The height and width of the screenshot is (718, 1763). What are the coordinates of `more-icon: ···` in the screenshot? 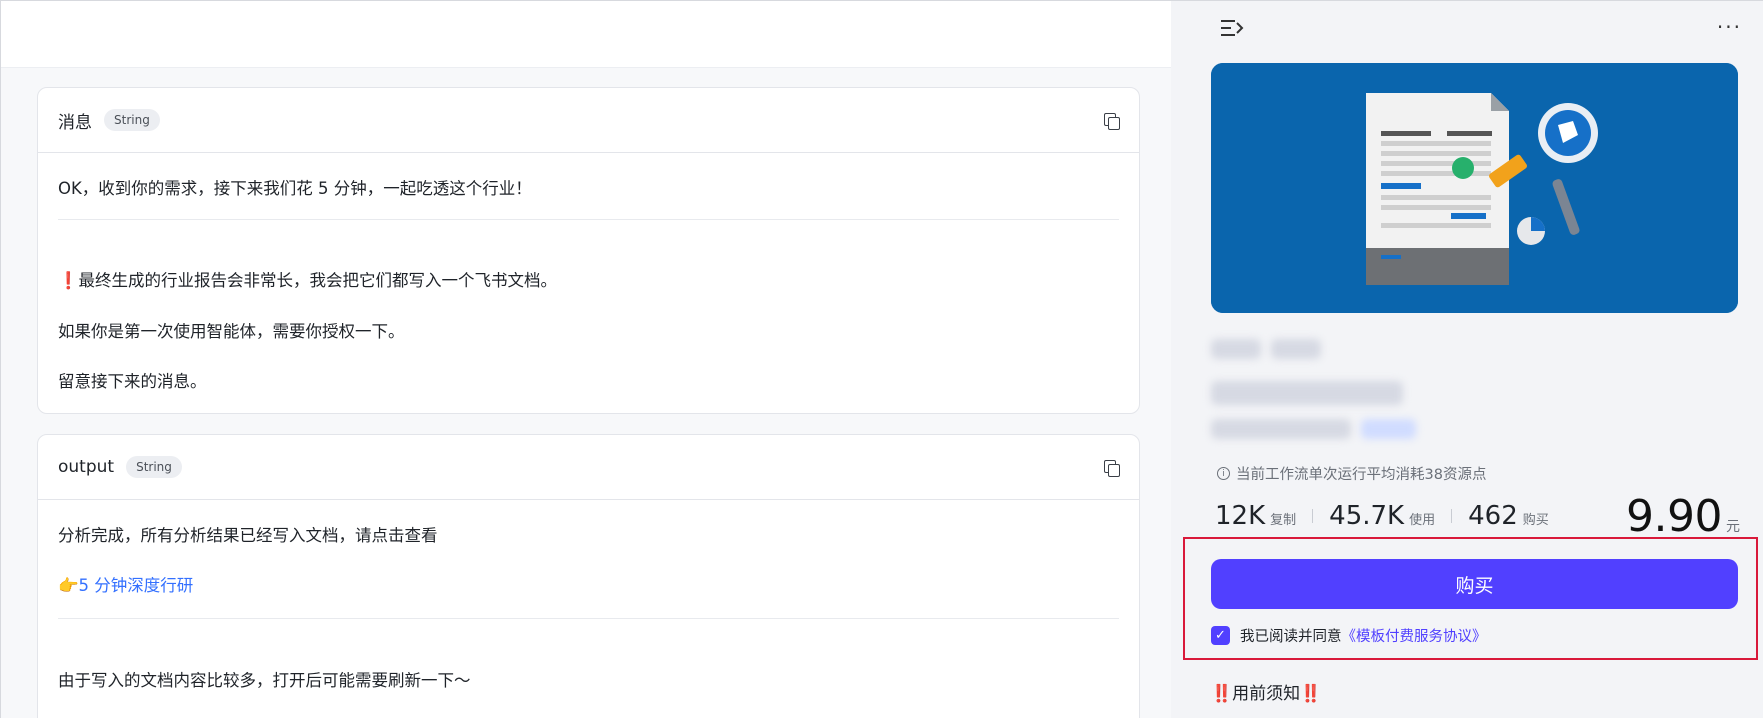 It's located at (1729, 27).